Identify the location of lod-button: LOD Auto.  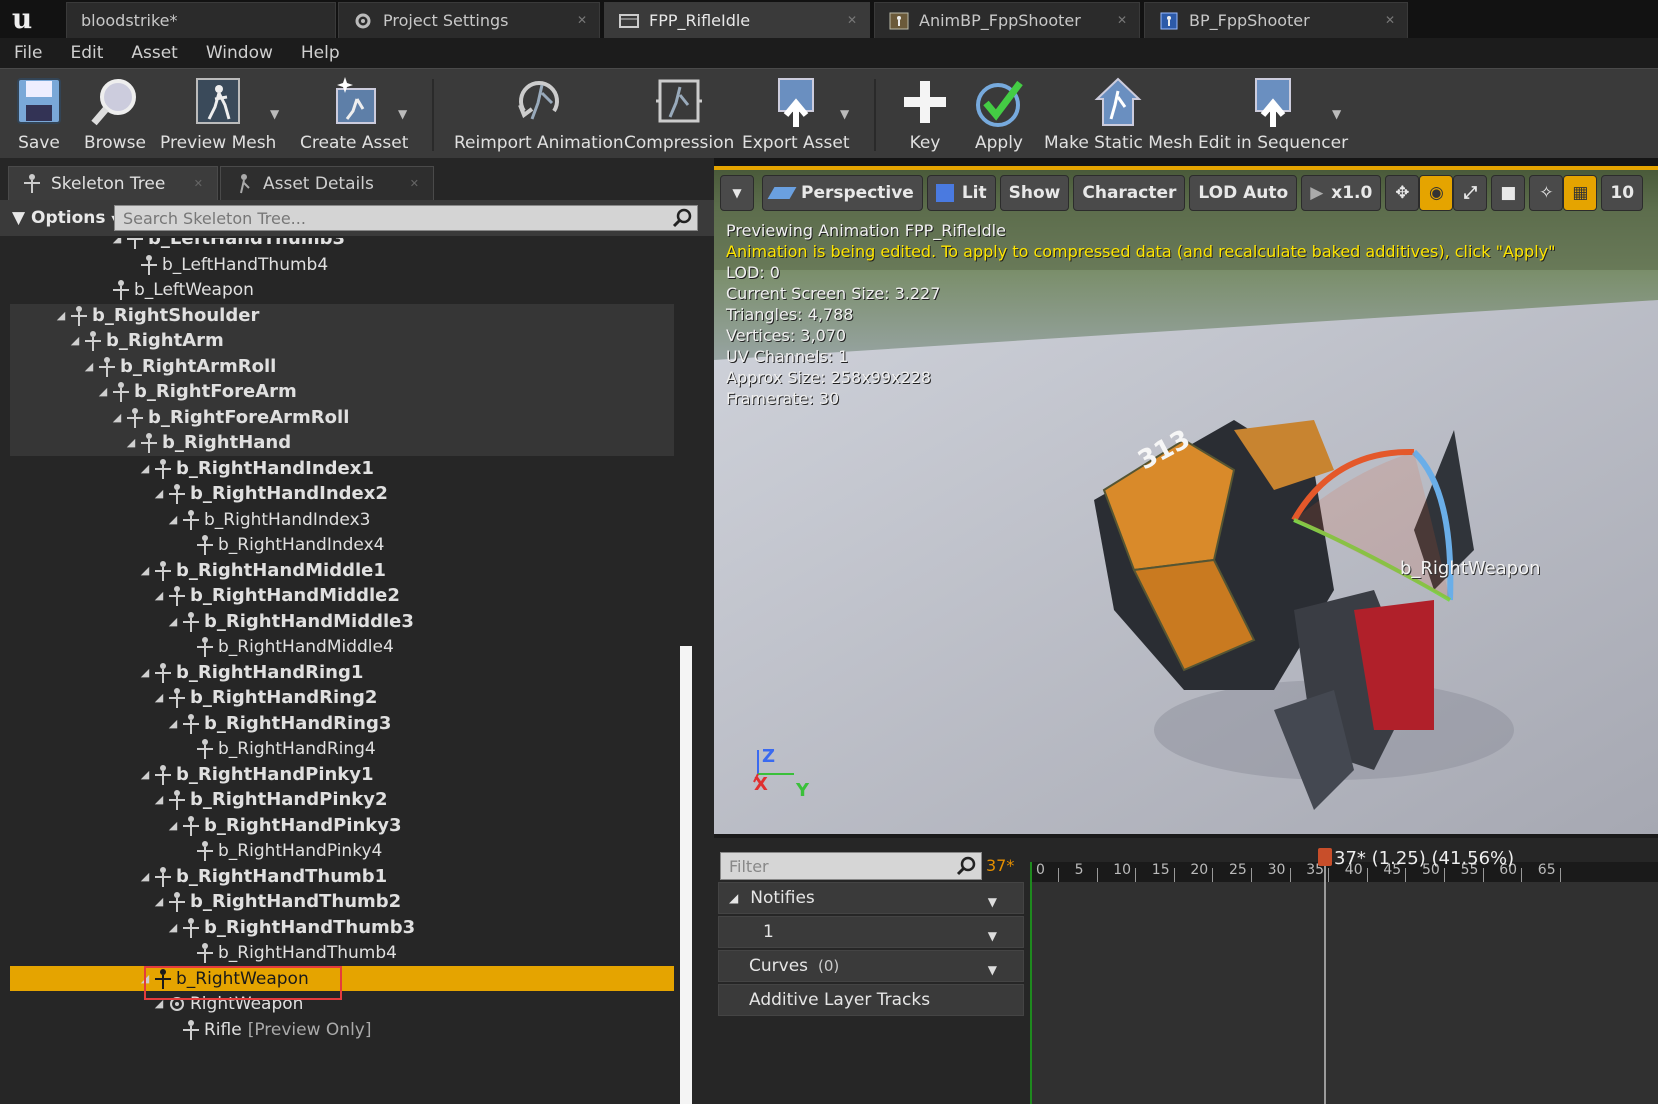
(1243, 193).